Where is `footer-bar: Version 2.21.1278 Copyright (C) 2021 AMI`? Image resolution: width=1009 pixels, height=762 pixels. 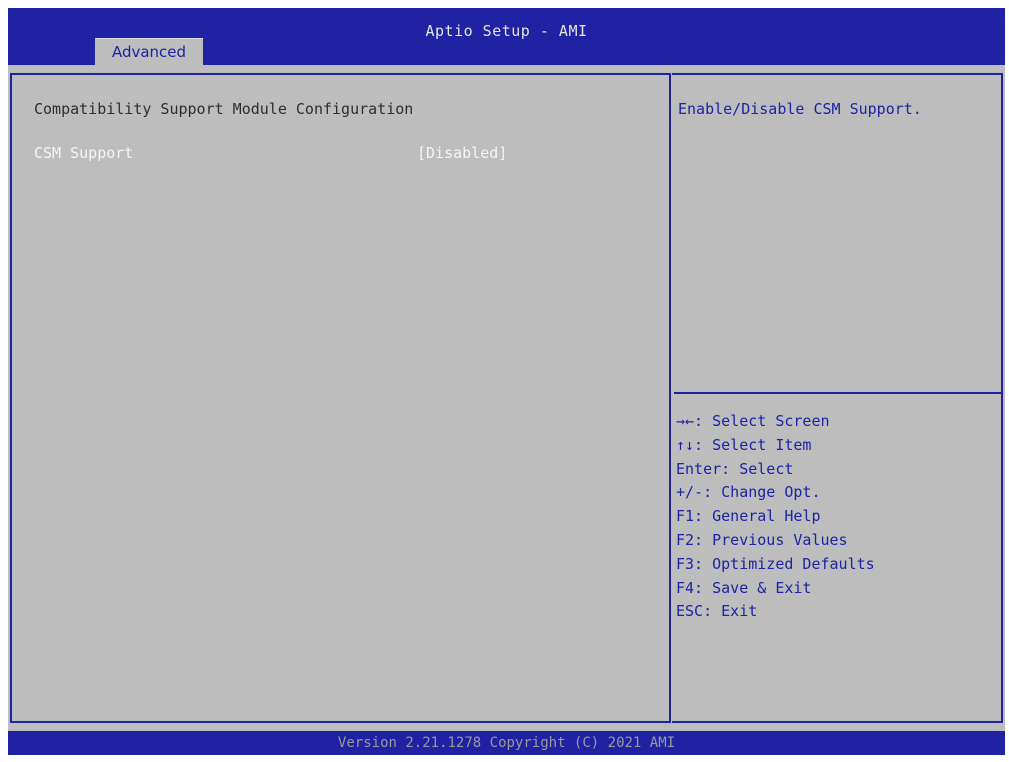
footer-bar: Version 2.21.1278 Copyright (C) 2021 AMI is located at coordinates (506, 743).